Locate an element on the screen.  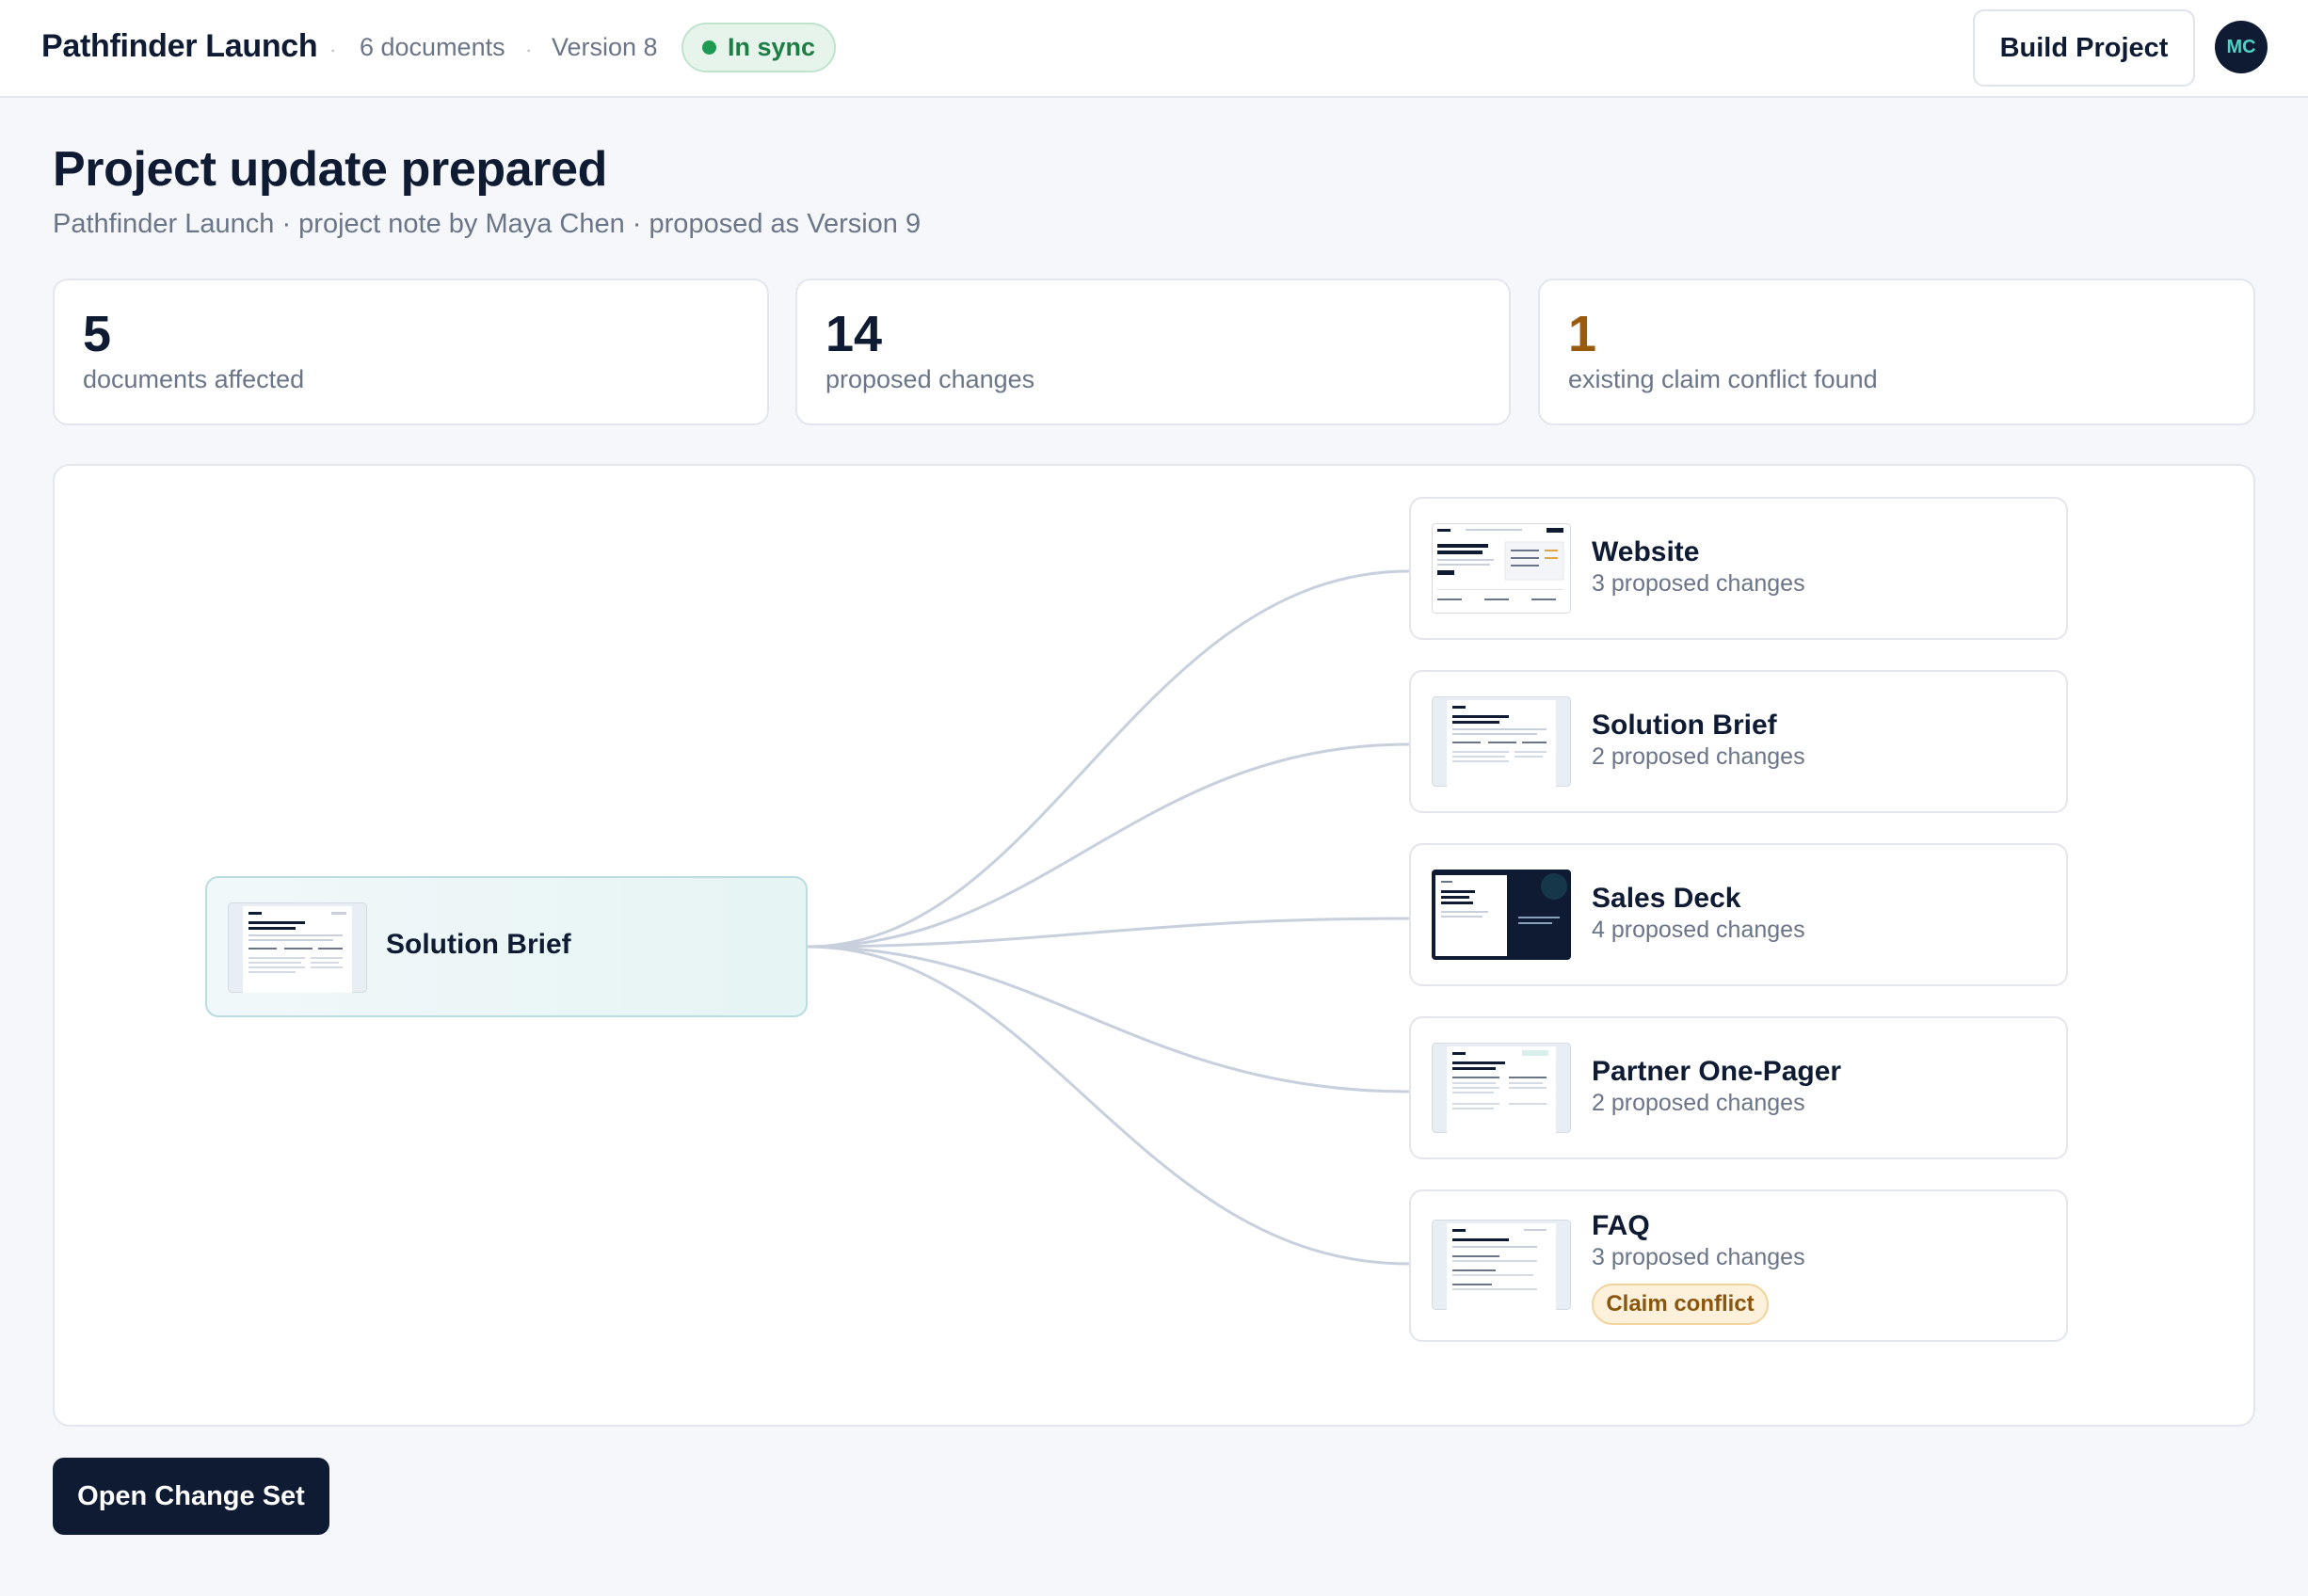
source-node: Solution Brief is located at coordinates (506, 946).